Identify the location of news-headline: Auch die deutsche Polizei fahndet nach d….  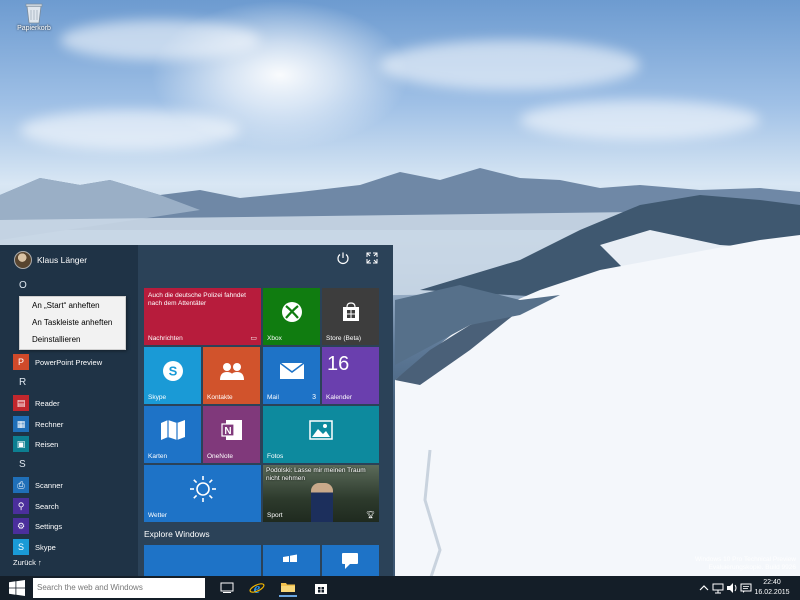
(197, 299).